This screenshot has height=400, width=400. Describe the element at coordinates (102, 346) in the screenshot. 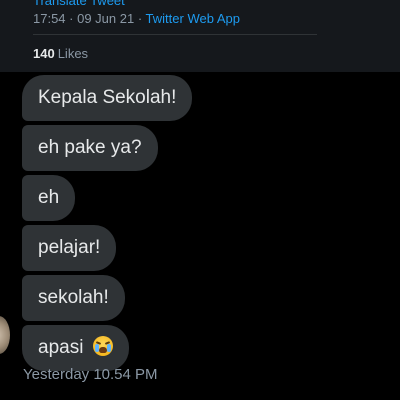

I see `loudly-crying-face-icon` at that location.